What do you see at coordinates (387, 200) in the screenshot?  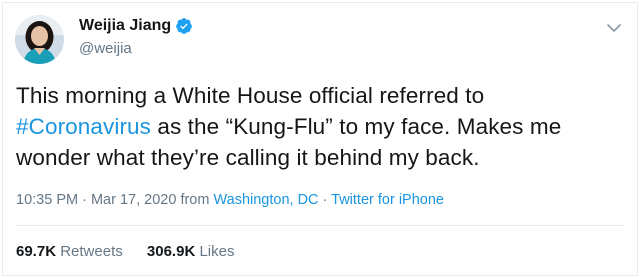 I see `source-link: Twitter for iPhone` at bounding box center [387, 200].